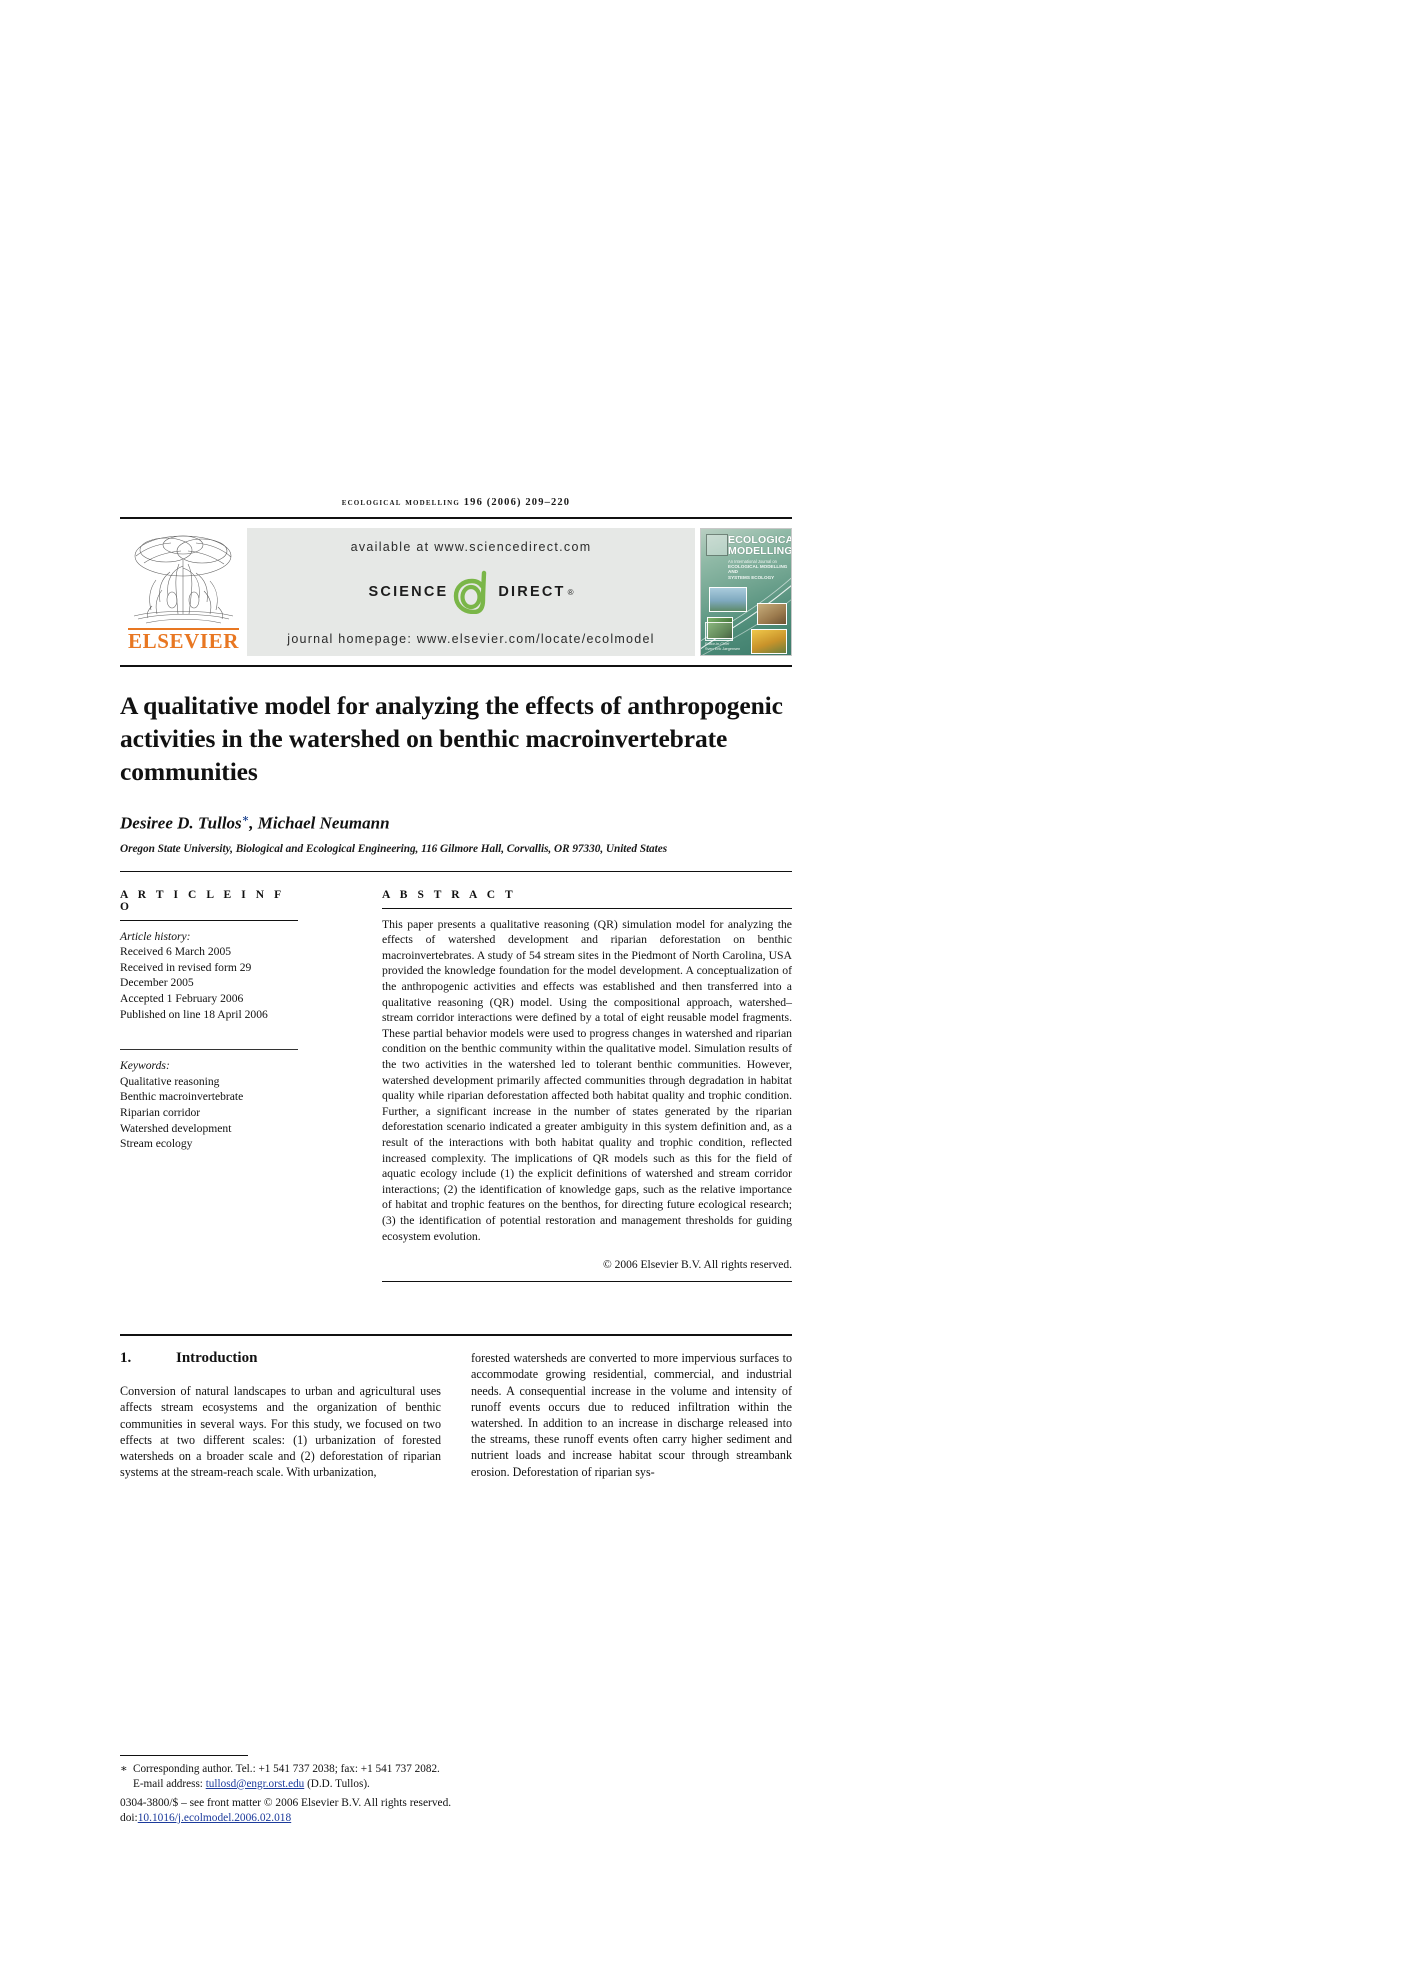 This screenshot has height=1985, width=1403. Describe the element at coordinates (723, 649) in the screenshot. I see `cover-editor-name: Sven Erik Jørgensen` at that location.